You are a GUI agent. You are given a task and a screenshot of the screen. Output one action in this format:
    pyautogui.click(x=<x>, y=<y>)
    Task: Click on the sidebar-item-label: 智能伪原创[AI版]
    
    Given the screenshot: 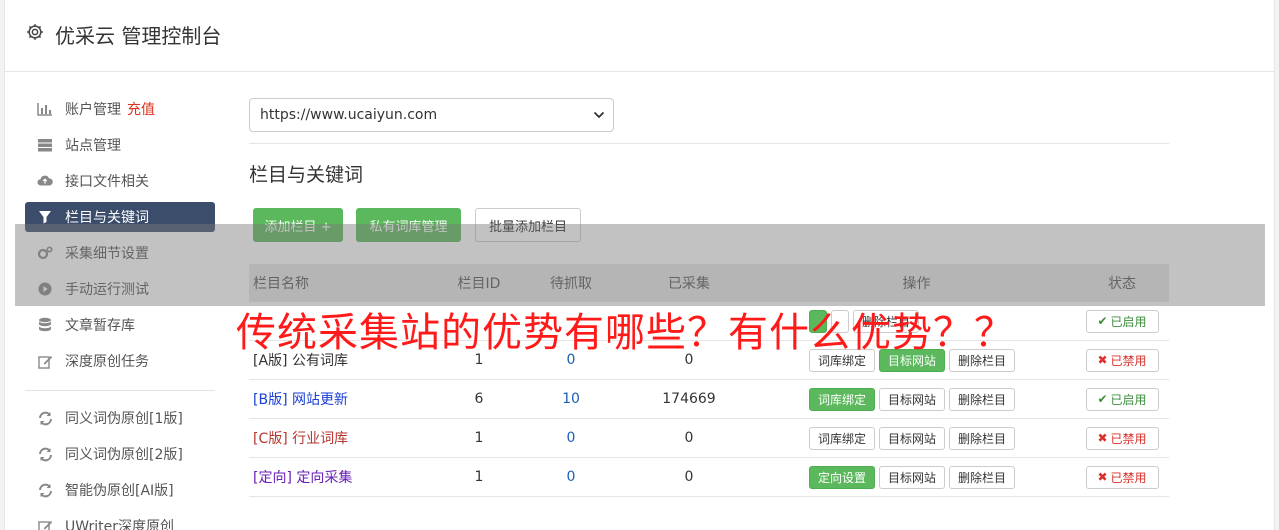 What is the action you would take?
    pyautogui.click(x=119, y=491)
    